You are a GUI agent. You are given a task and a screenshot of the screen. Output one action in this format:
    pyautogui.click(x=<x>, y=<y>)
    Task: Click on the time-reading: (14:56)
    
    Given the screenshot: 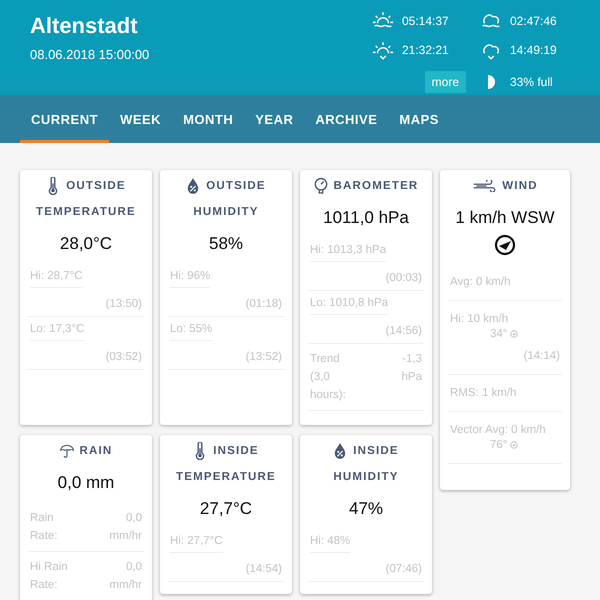 What is the action you would take?
    pyautogui.click(x=403, y=331)
    